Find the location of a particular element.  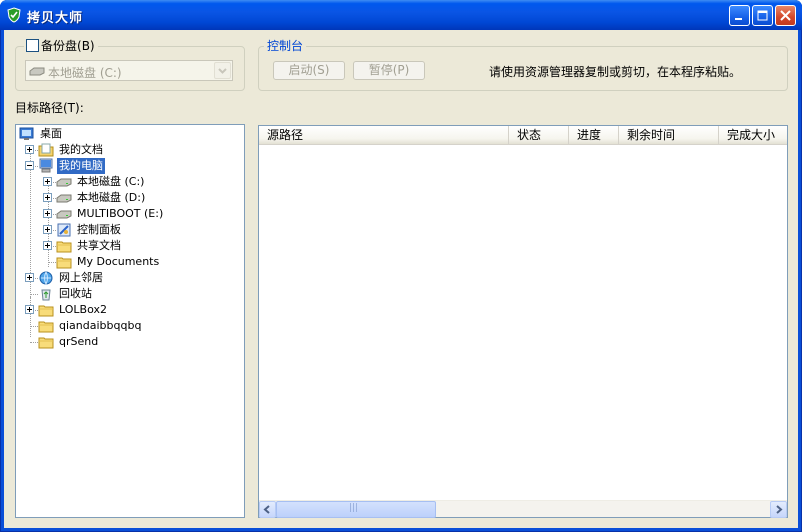

close-icon is located at coordinates (785, 15).